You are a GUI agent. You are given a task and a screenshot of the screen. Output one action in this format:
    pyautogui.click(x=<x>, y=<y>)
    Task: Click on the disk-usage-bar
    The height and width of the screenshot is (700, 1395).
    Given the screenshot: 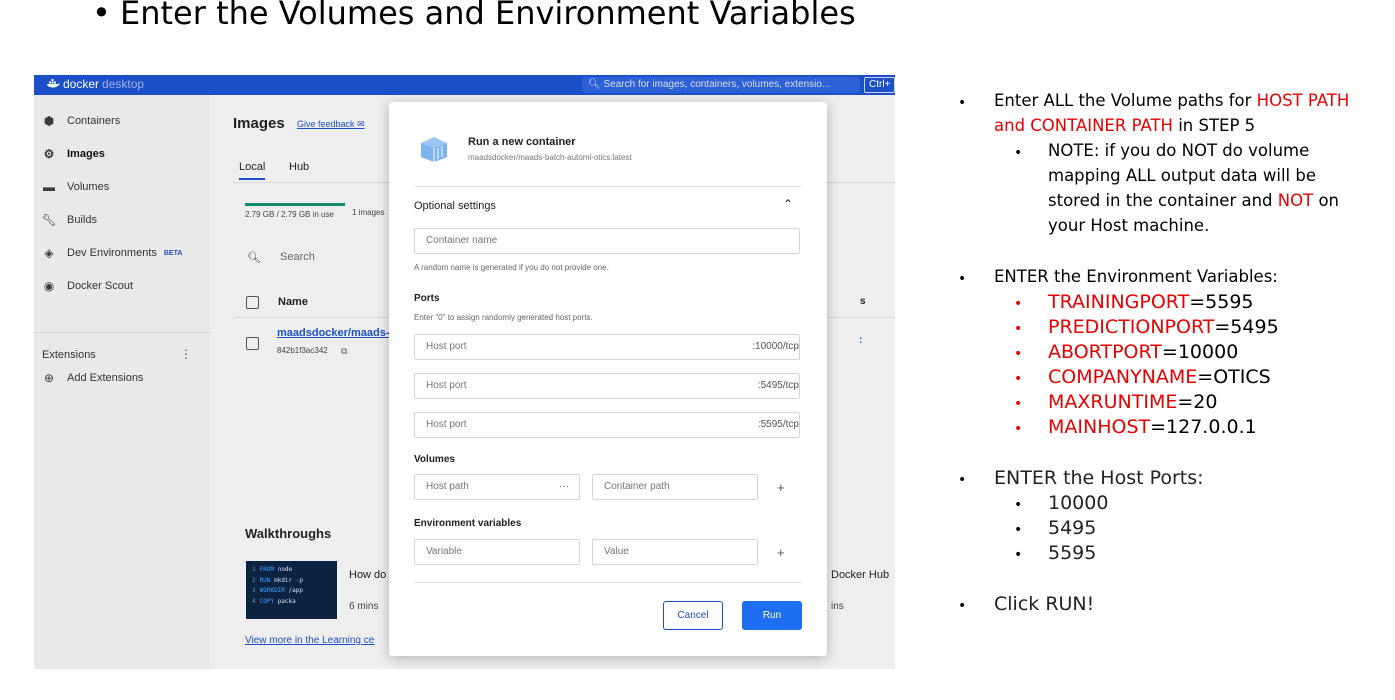 What is the action you would take?
    pyautogui.click(x=295, y=204)
    